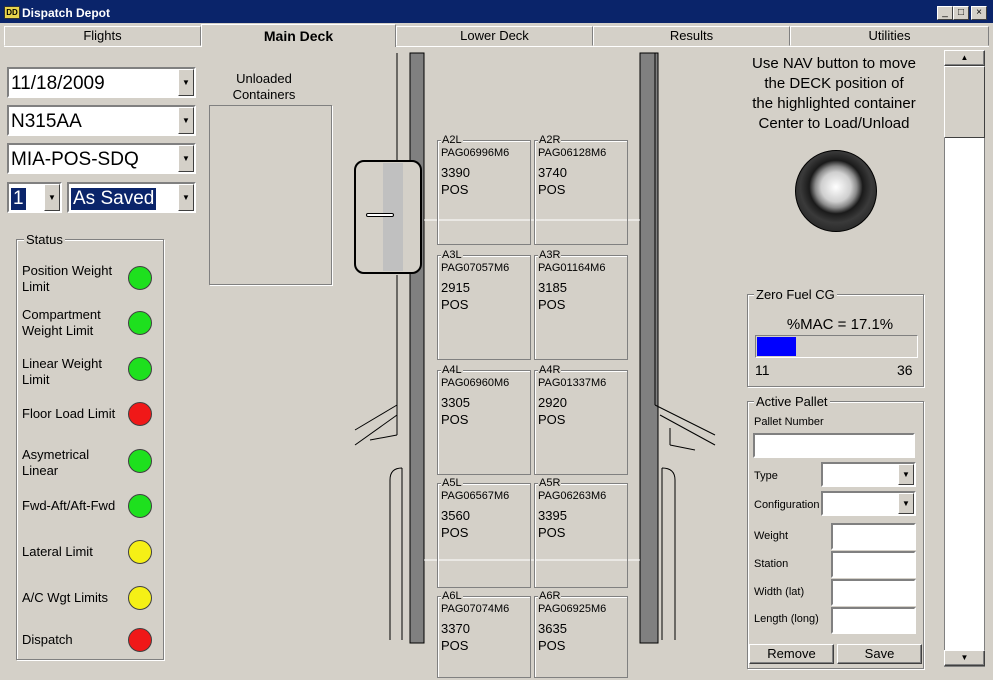 Image resolution: width=993 pixels, height=680 pixels. I want to click on nav-button, so click(836, 191).